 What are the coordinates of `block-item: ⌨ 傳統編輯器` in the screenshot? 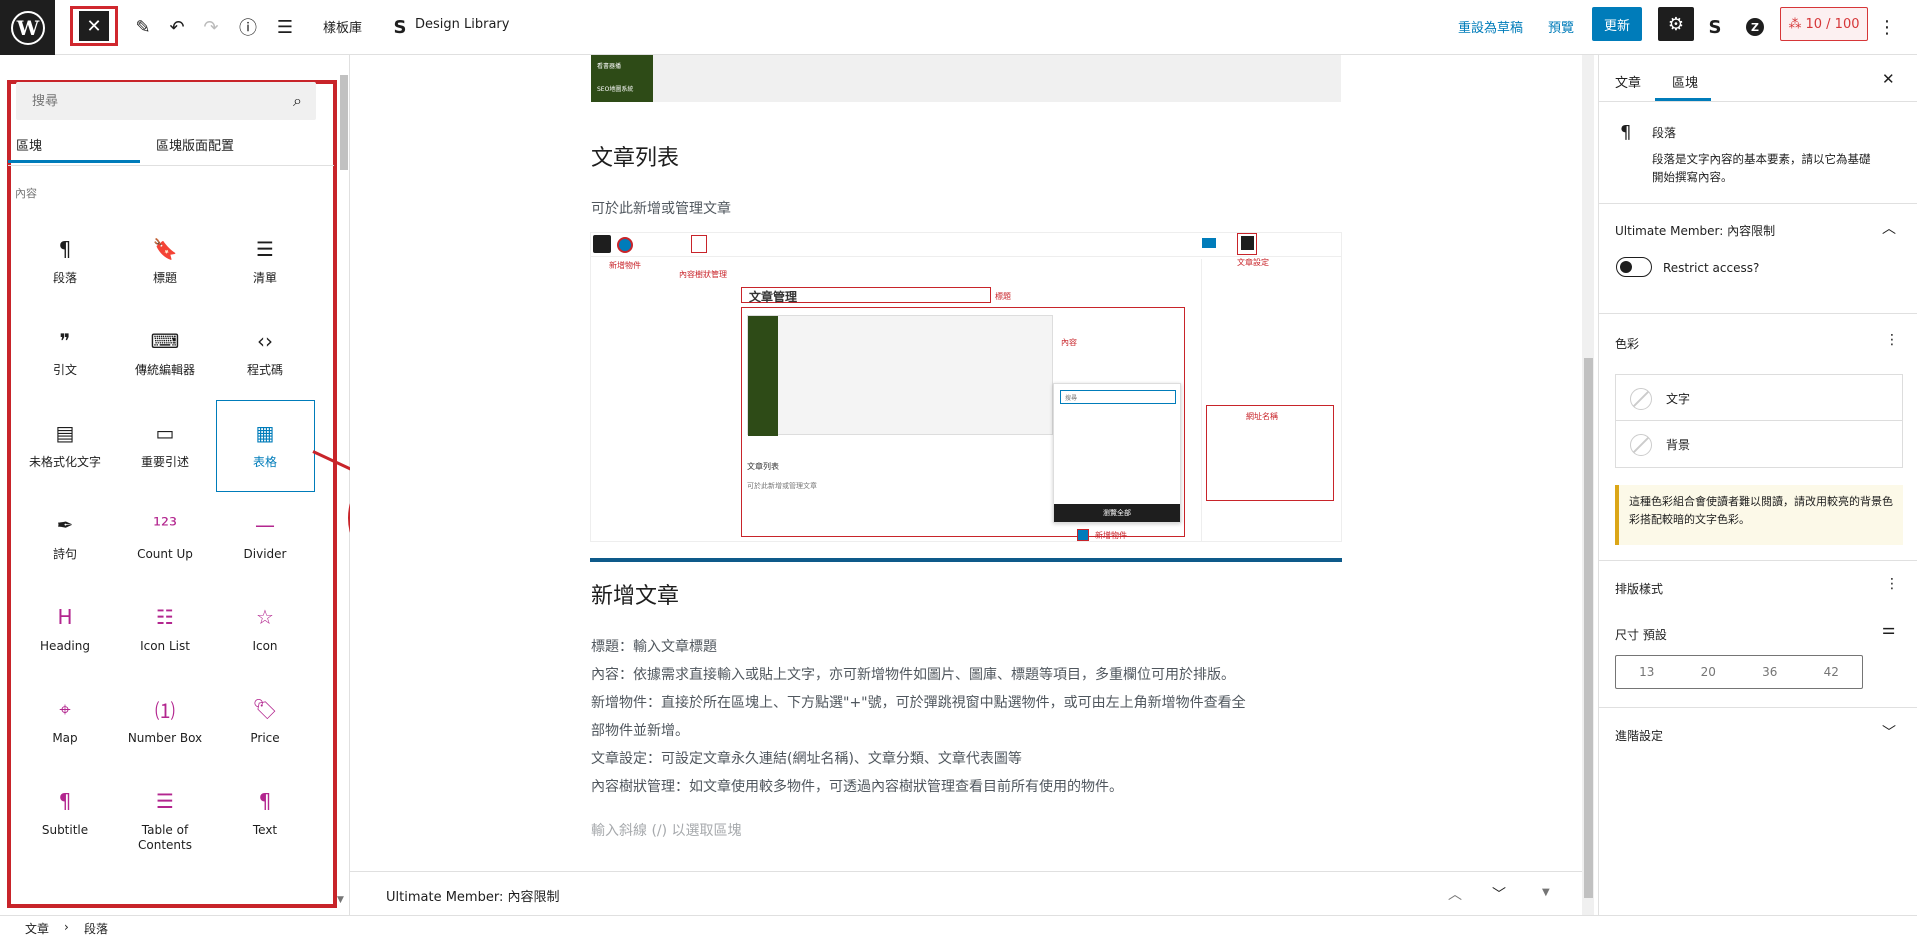 It's located at (165, 352).